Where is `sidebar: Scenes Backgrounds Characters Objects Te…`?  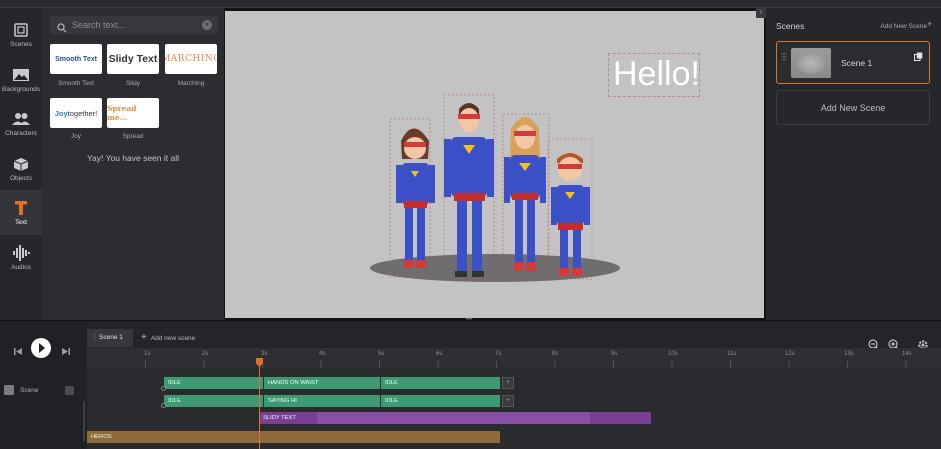 sidebar: Scenes Backgrounds Characters Objects Te… is located at coordinates (21, 164).